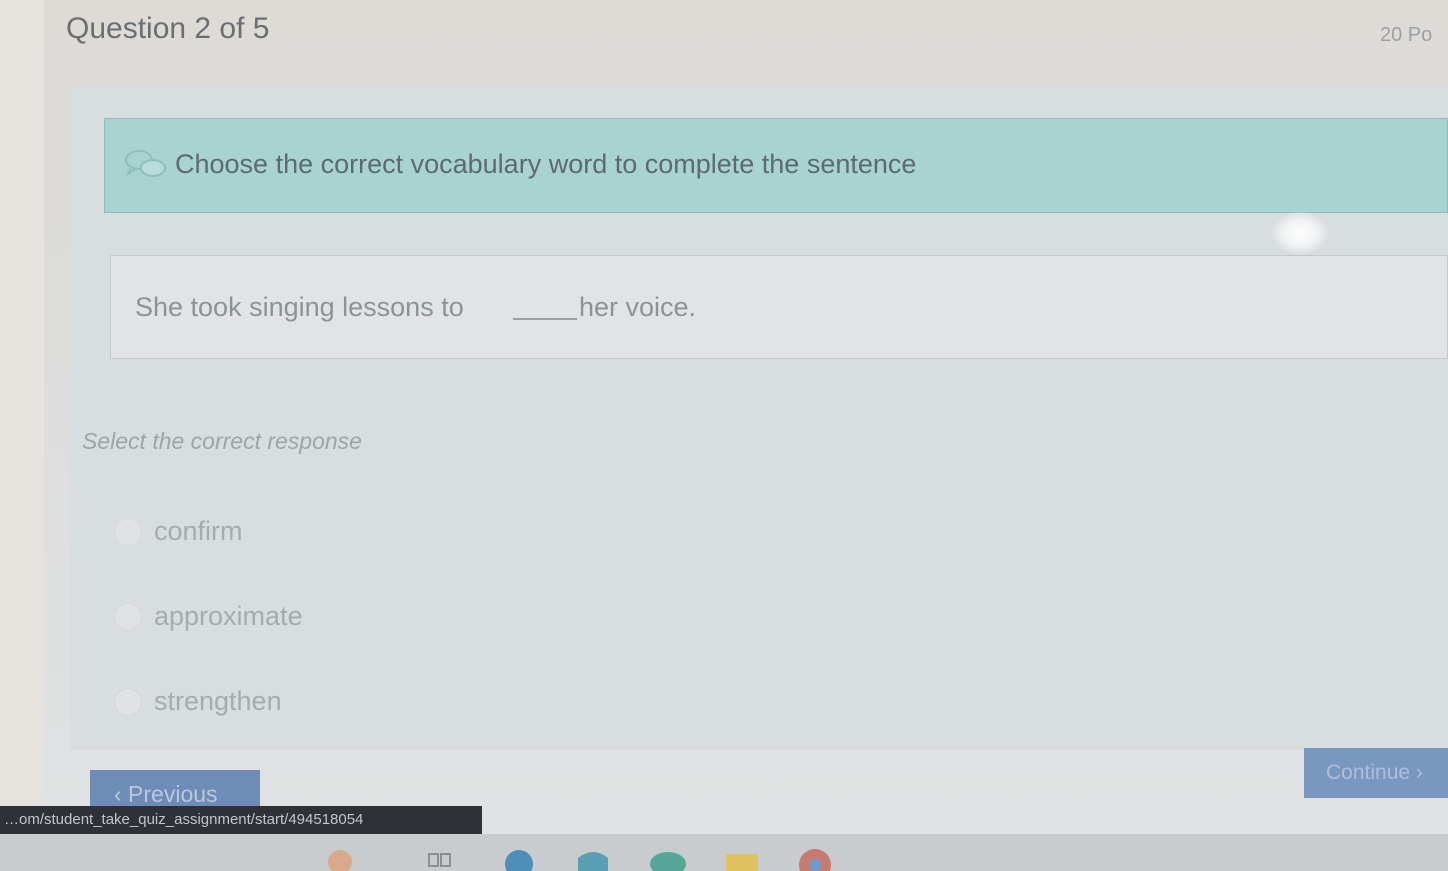  I want to click on taskbar, so click(724, 852).